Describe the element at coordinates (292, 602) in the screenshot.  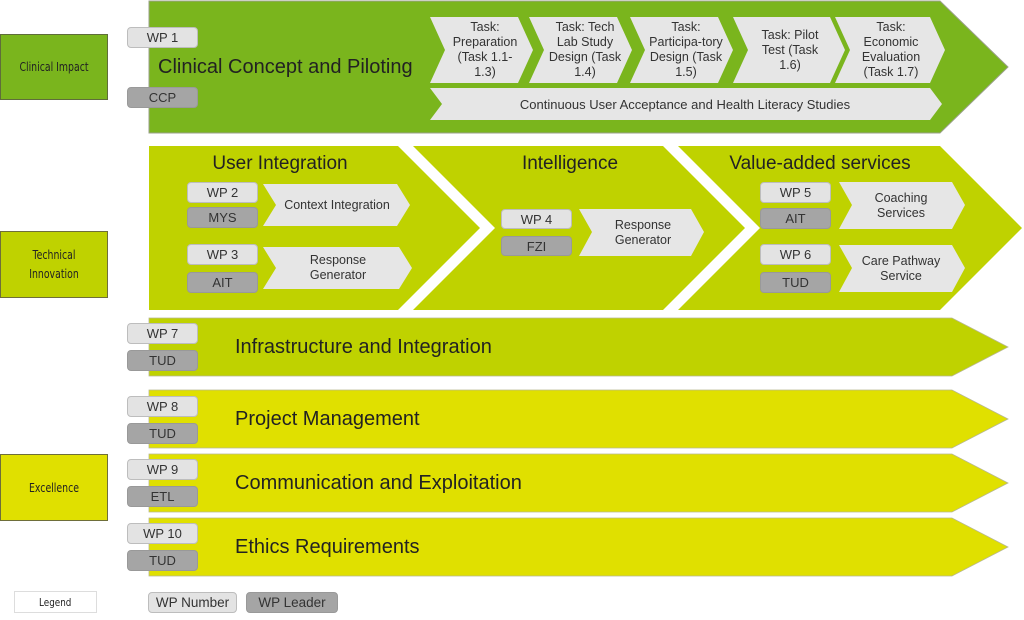
I see `legend-wp-leader: WP Leader` at that location.